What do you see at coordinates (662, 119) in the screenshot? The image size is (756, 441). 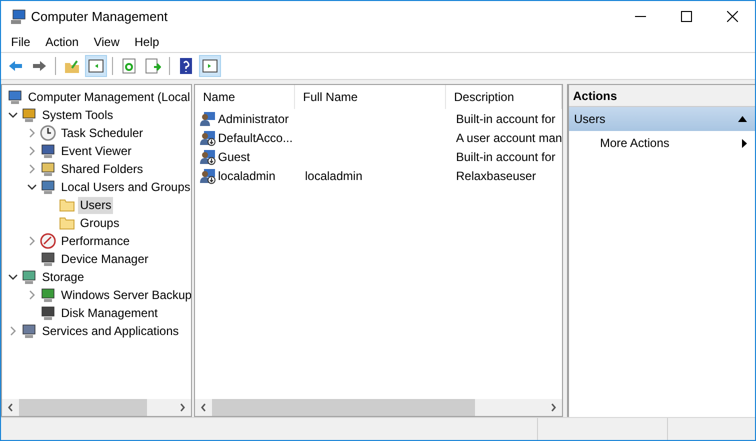 I see `actions-section-header: Users` at bounding box center [662, 119].